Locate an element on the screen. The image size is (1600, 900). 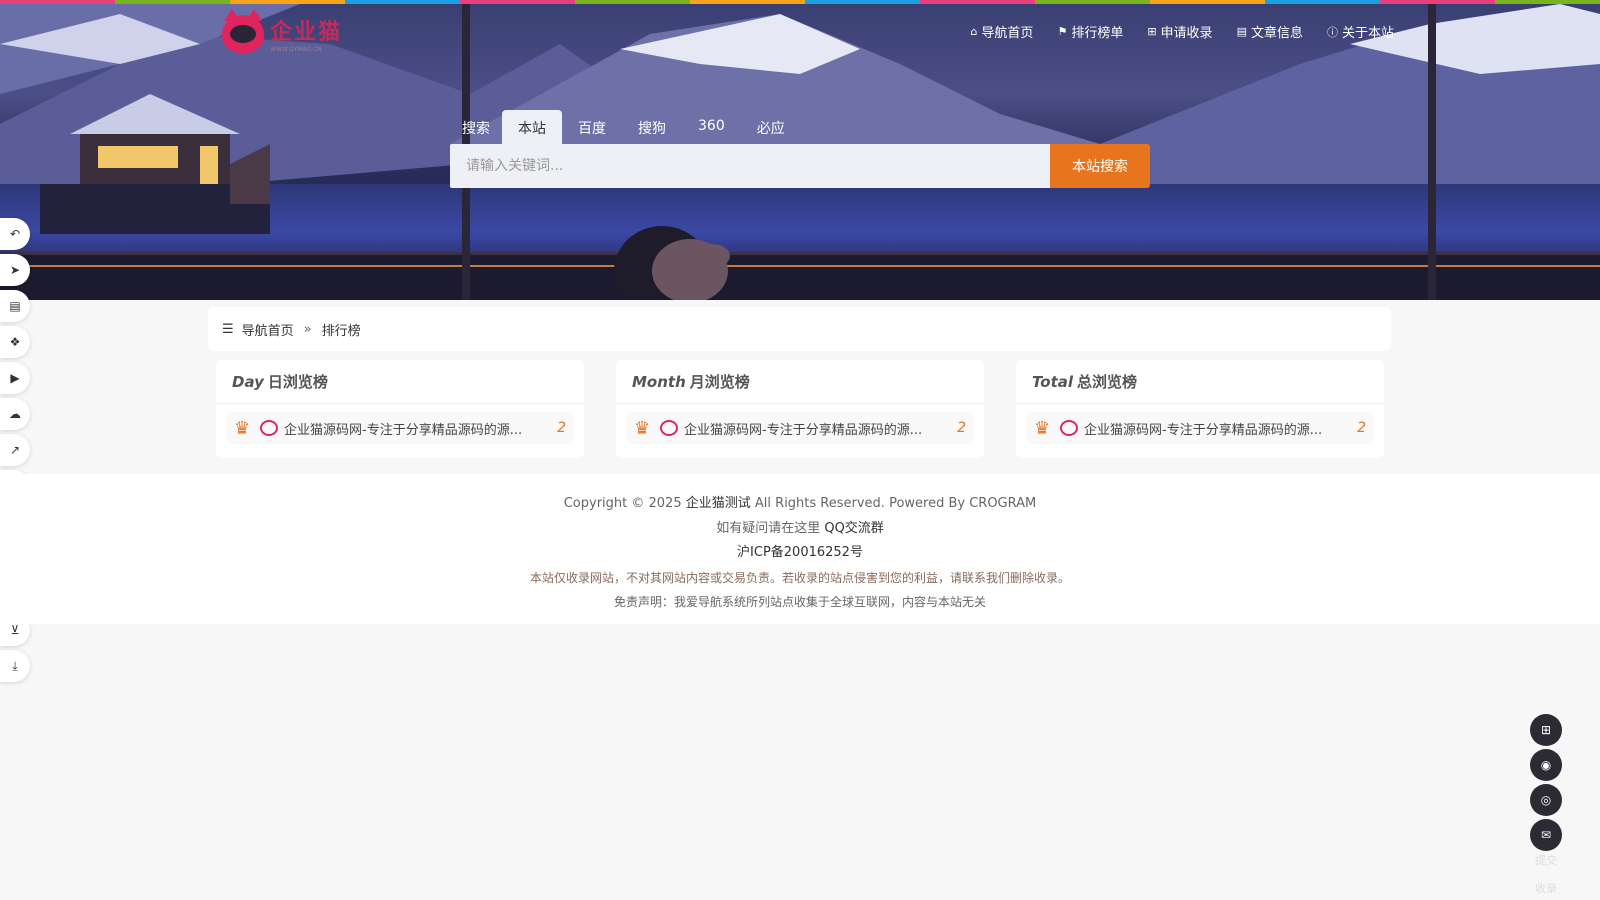
download-icon: ⤓ is located at coordinates (15, 666).